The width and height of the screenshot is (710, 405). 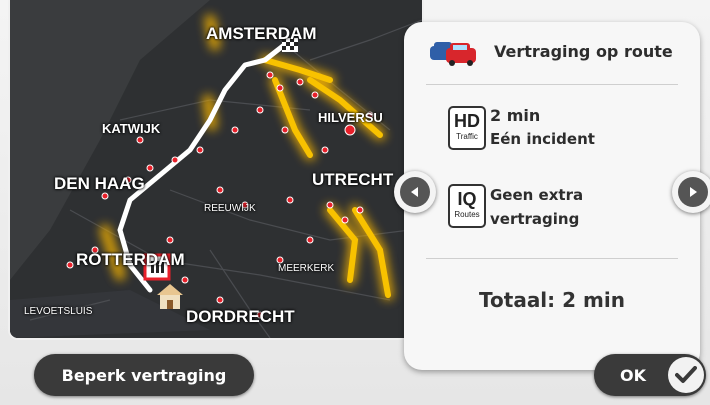 What do you see at coordinates (542, 139) in the screenshot?
I see `hd-traffic-incidents: Eén incident` at bounding box center [542, 139].